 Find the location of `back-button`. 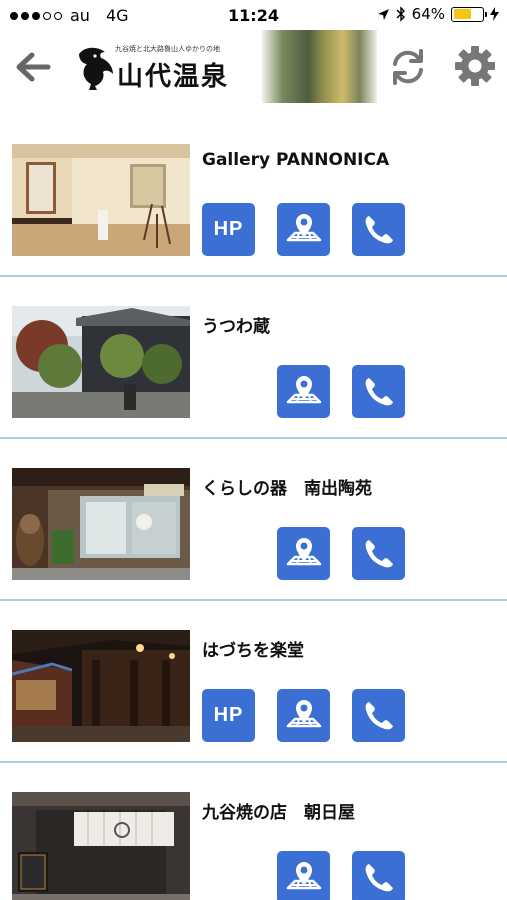

back-button is located at coordinates (33, 67).